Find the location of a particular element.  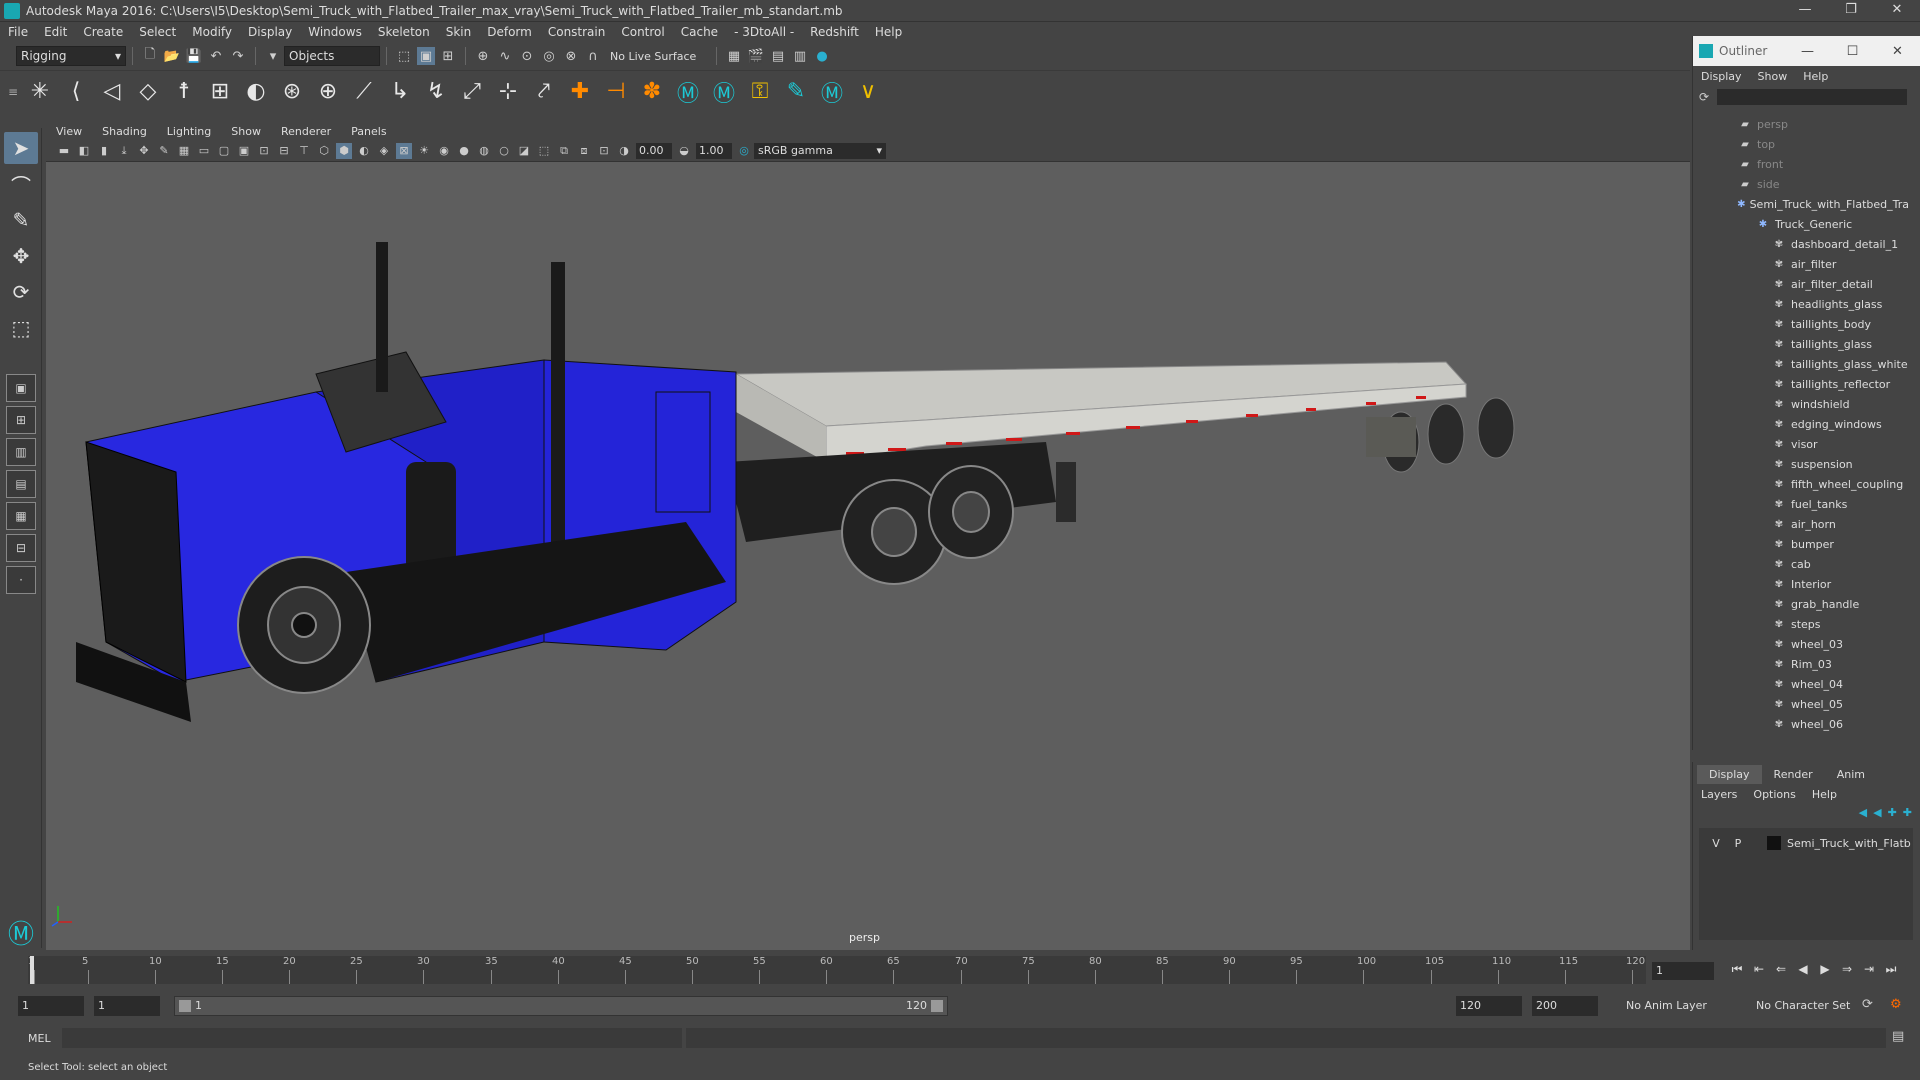

shadows-icon: ☀ is located at coordinates (424, 151).